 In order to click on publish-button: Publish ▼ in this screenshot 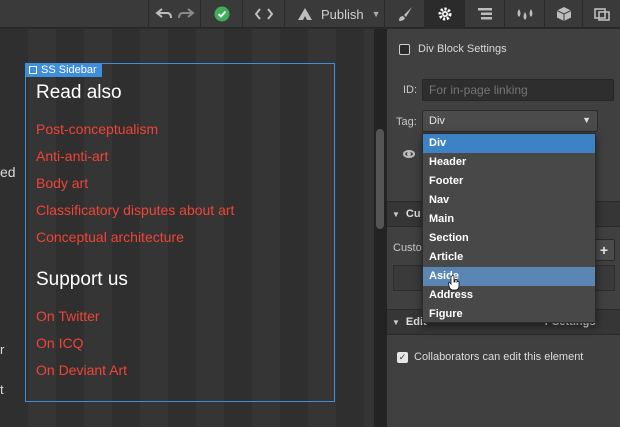, I will do `click(333, 14)`.